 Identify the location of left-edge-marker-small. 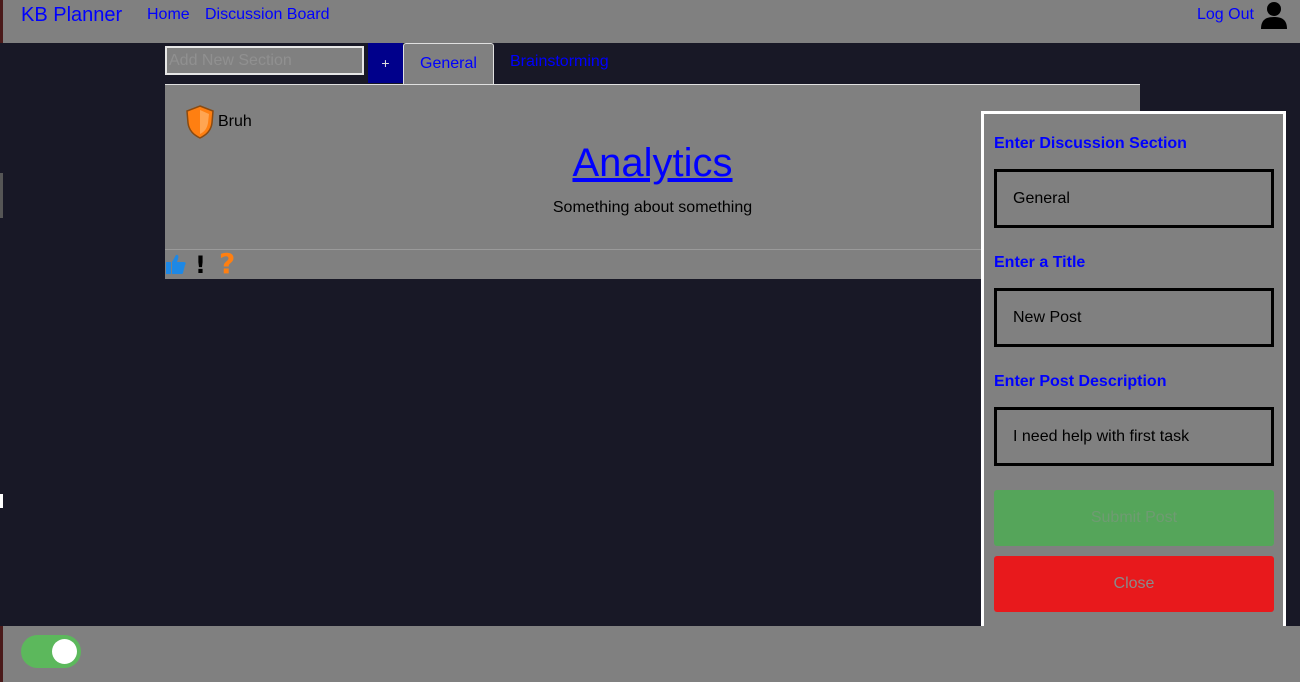
(1, 501).